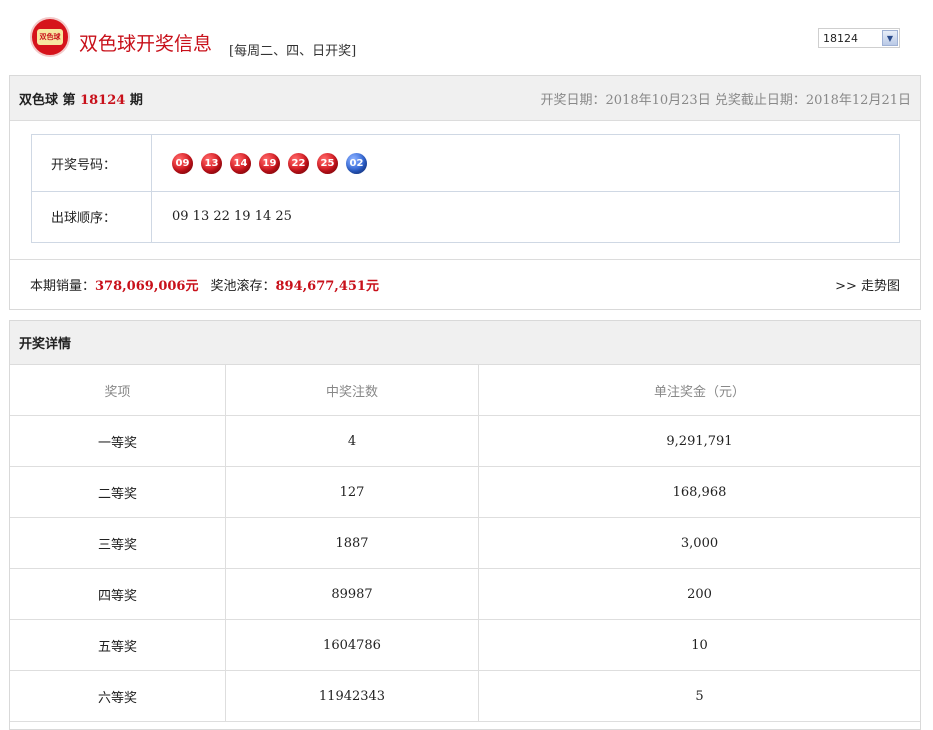 Image resolution: width=933 pixels, height=730 pixels. What do you see at coordinates (725, 100) in the screenshot?
I see `draw-dates: 开奖日期：2018年10月23日 兑奖截止日期：2018年12月21日` at bounding box center [725, 100].